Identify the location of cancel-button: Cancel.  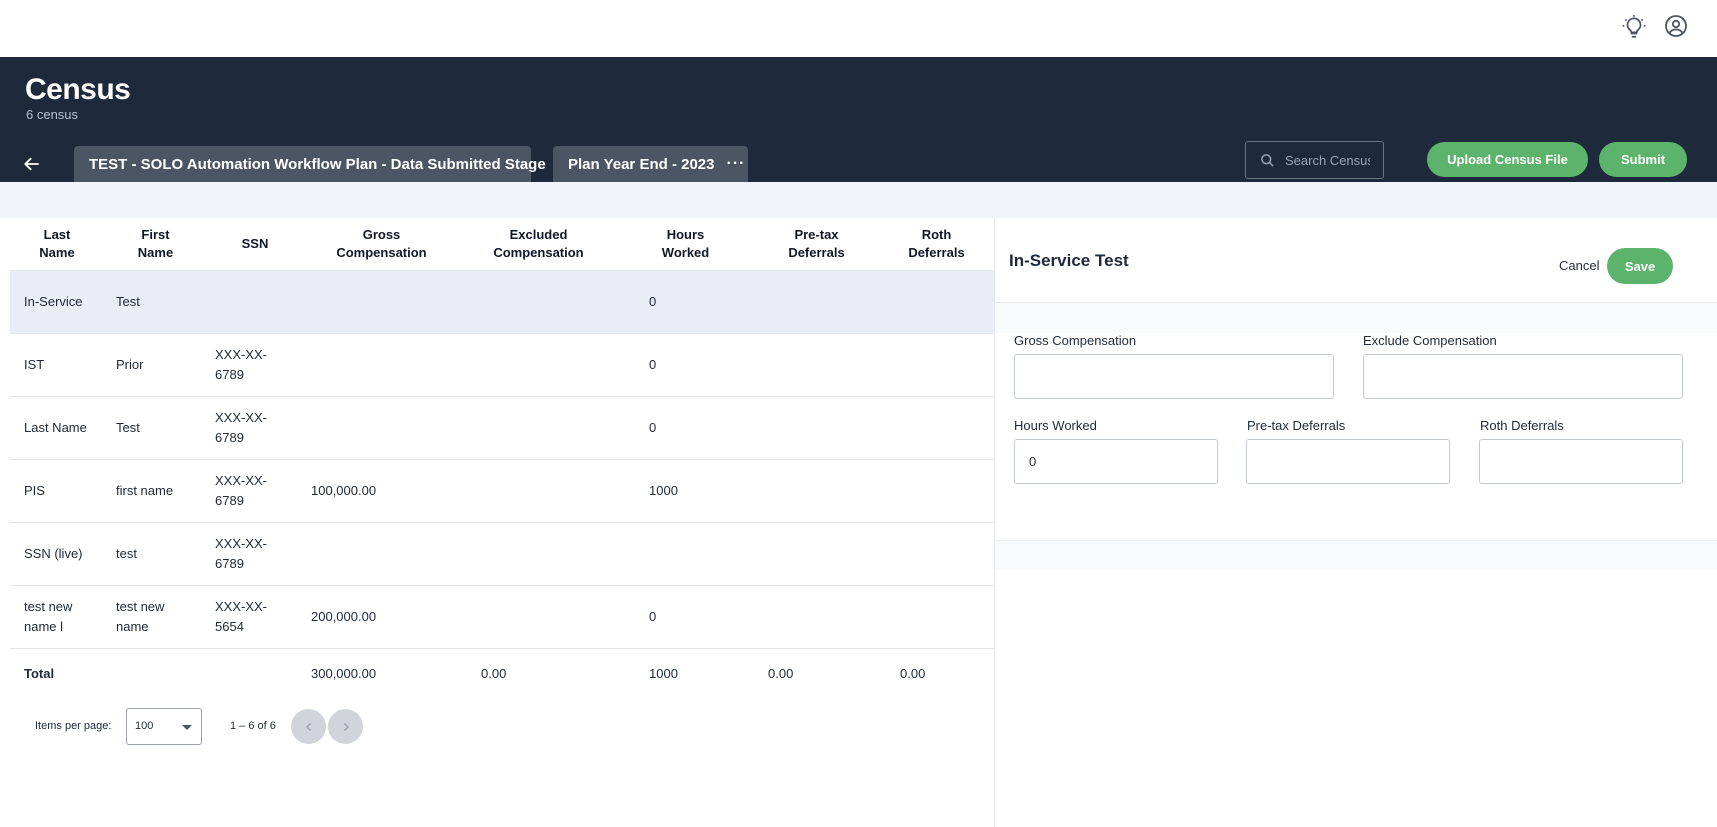
(1579, 265).